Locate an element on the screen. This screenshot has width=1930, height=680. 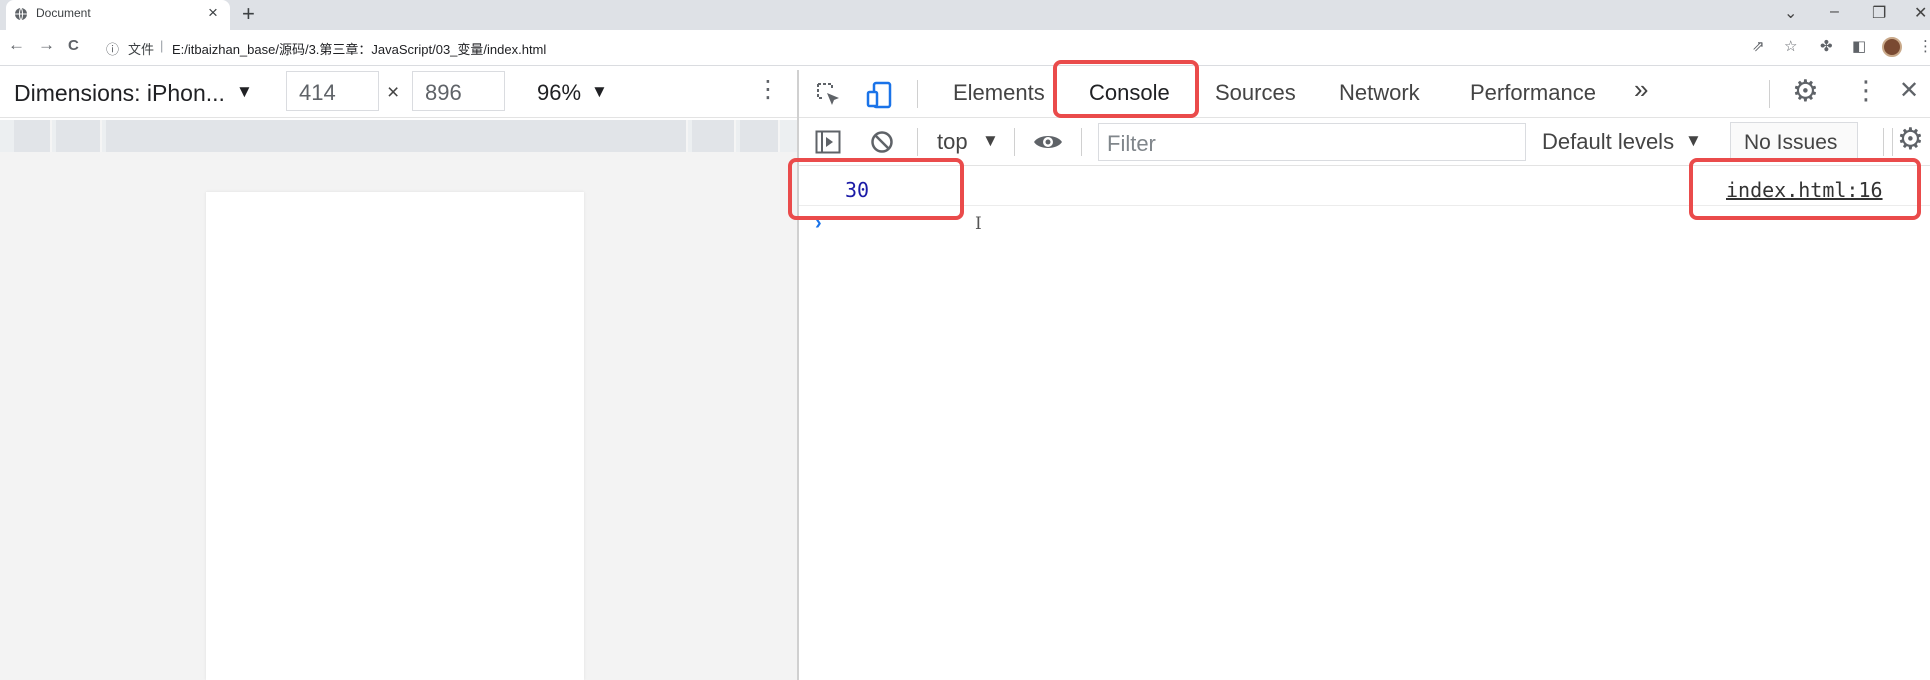
devtools-more-icon: ⋮ is located at coordinates (1866, 90).